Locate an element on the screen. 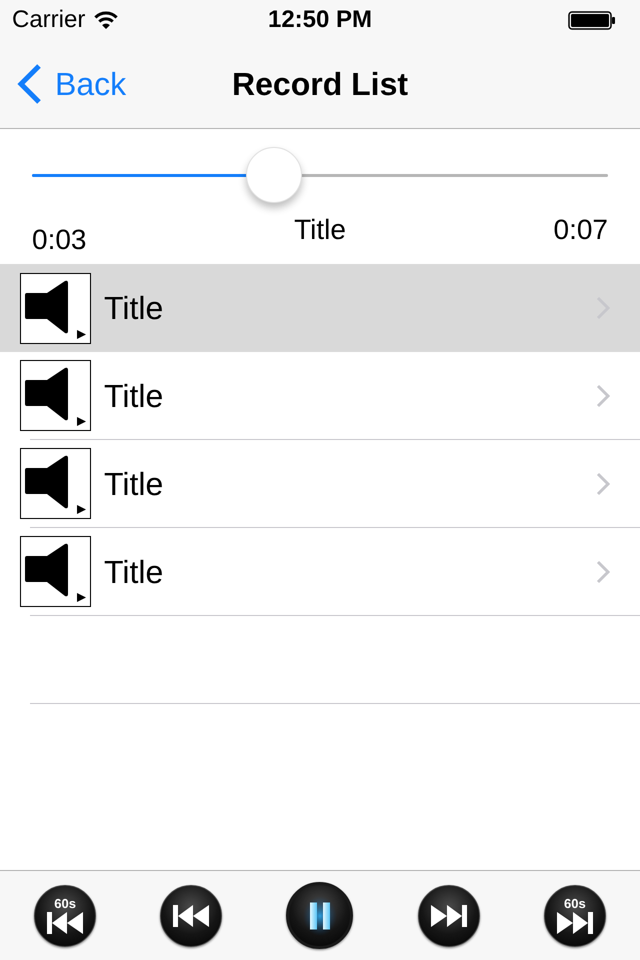 Image resolution: width=640 pixels, height=960 pixels. back-chevron-icon is located at coordinates (29, 84).